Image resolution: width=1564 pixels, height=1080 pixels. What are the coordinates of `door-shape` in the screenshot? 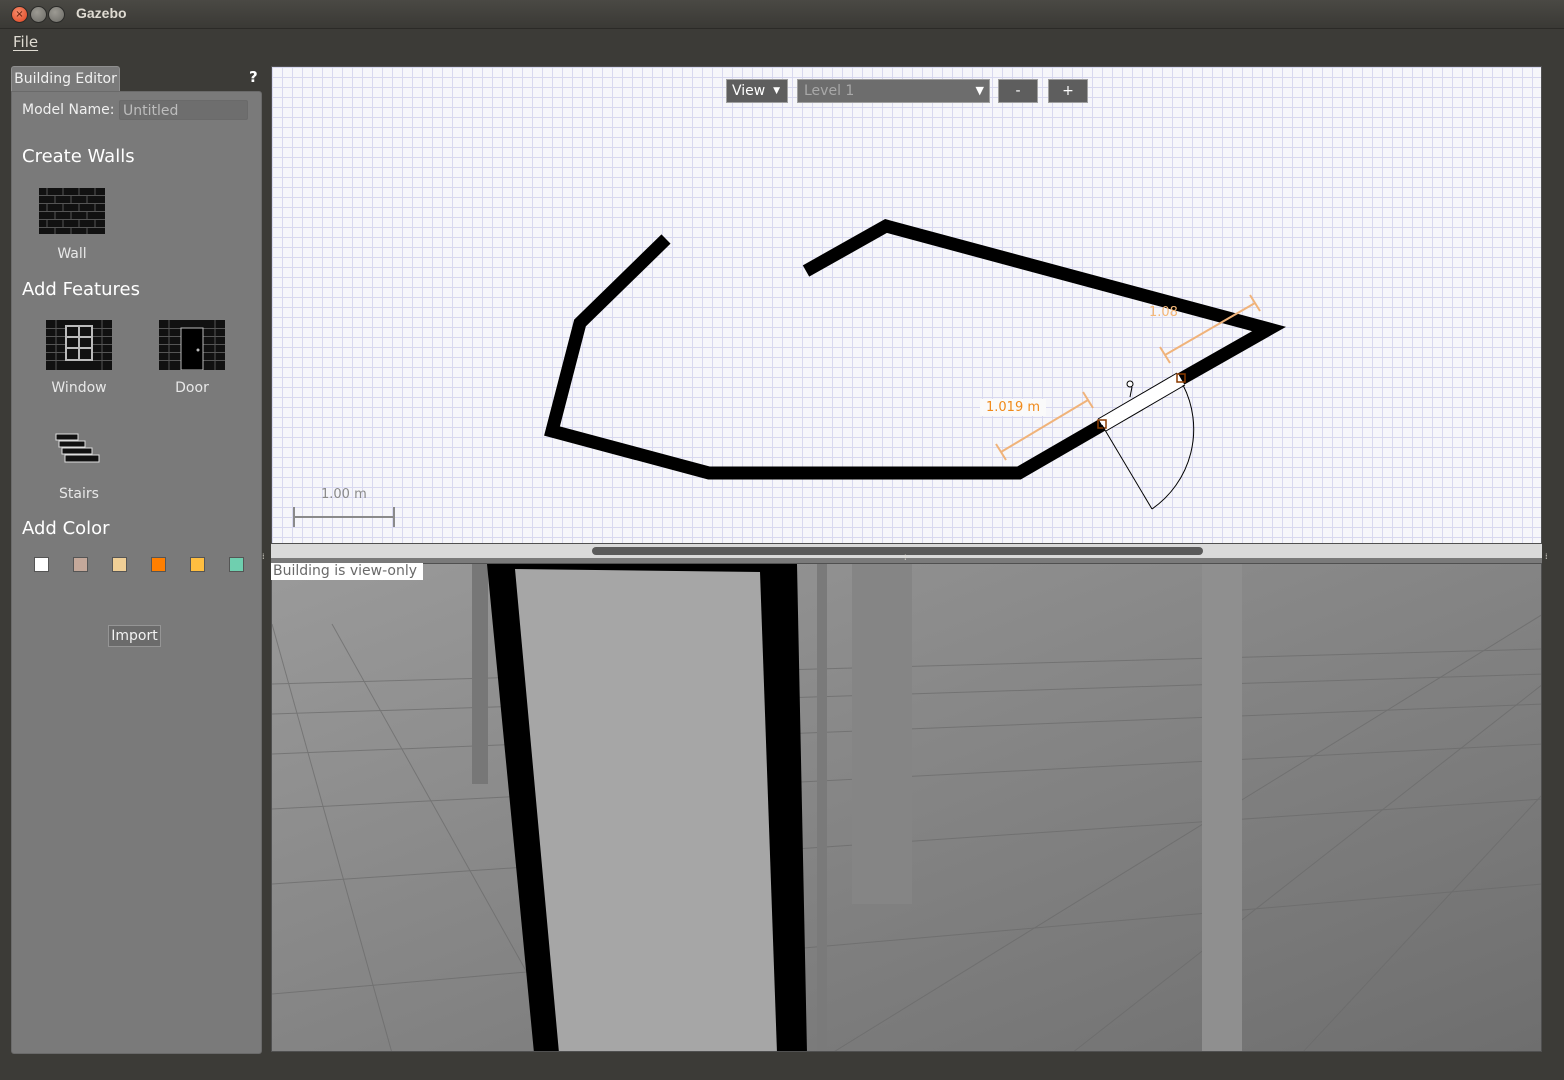 It's located at (1146, 441).